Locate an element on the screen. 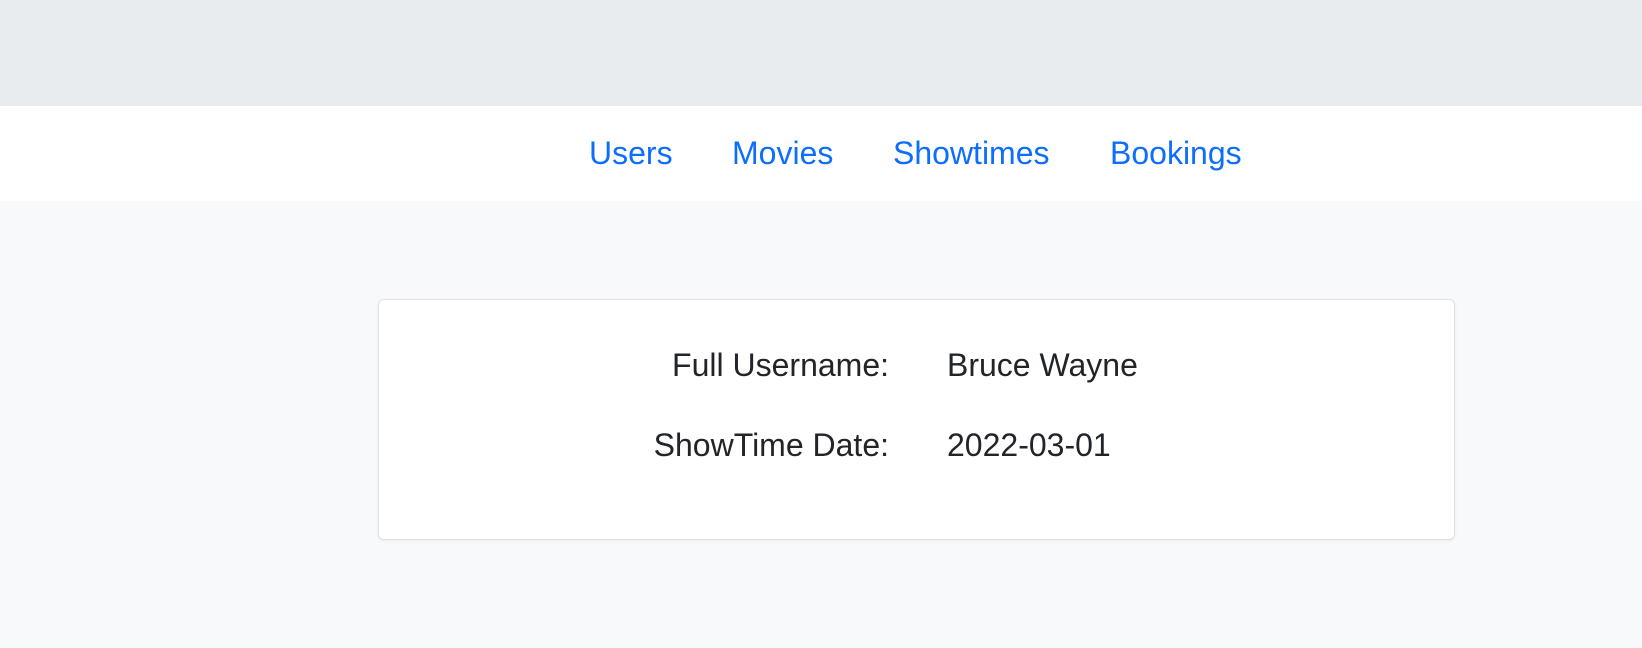  nav-link-users: Users is located at coordinates (631, 153).